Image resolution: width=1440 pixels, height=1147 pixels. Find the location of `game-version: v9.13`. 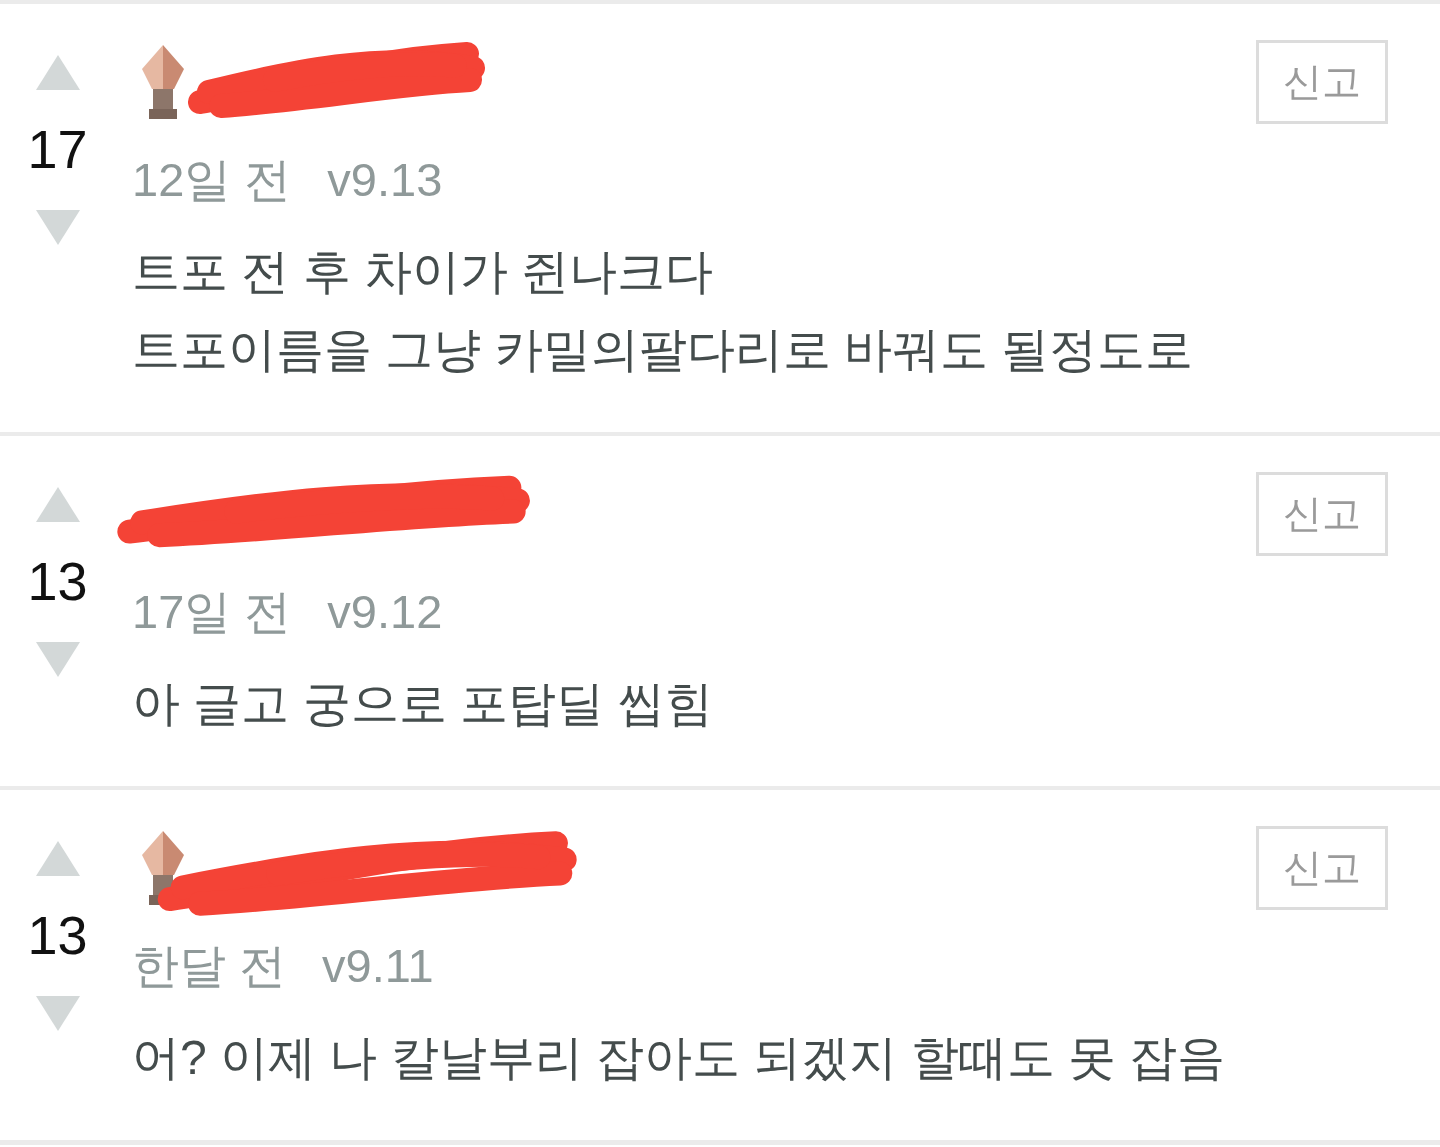

game-version: v9.13 is located at coordinates (385, 180).